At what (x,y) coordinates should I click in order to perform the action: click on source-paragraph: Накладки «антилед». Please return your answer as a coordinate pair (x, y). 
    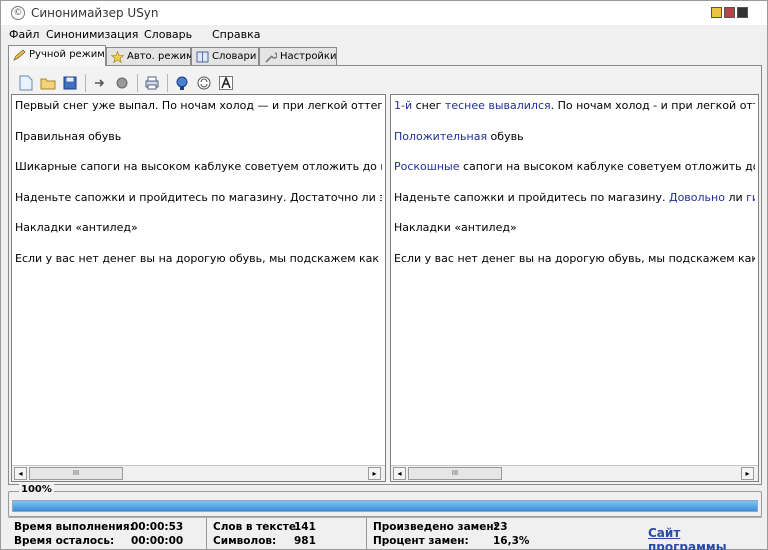
    Looking at the image, I should click on (76, 227).